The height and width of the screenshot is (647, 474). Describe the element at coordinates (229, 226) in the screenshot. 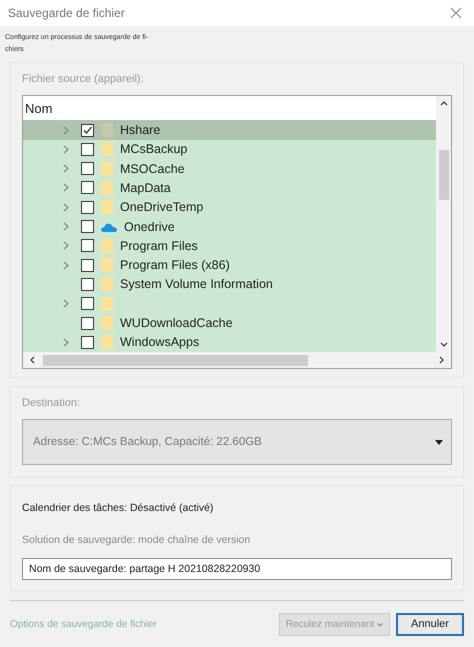

I see `tree-row: Onedrive` at that location.